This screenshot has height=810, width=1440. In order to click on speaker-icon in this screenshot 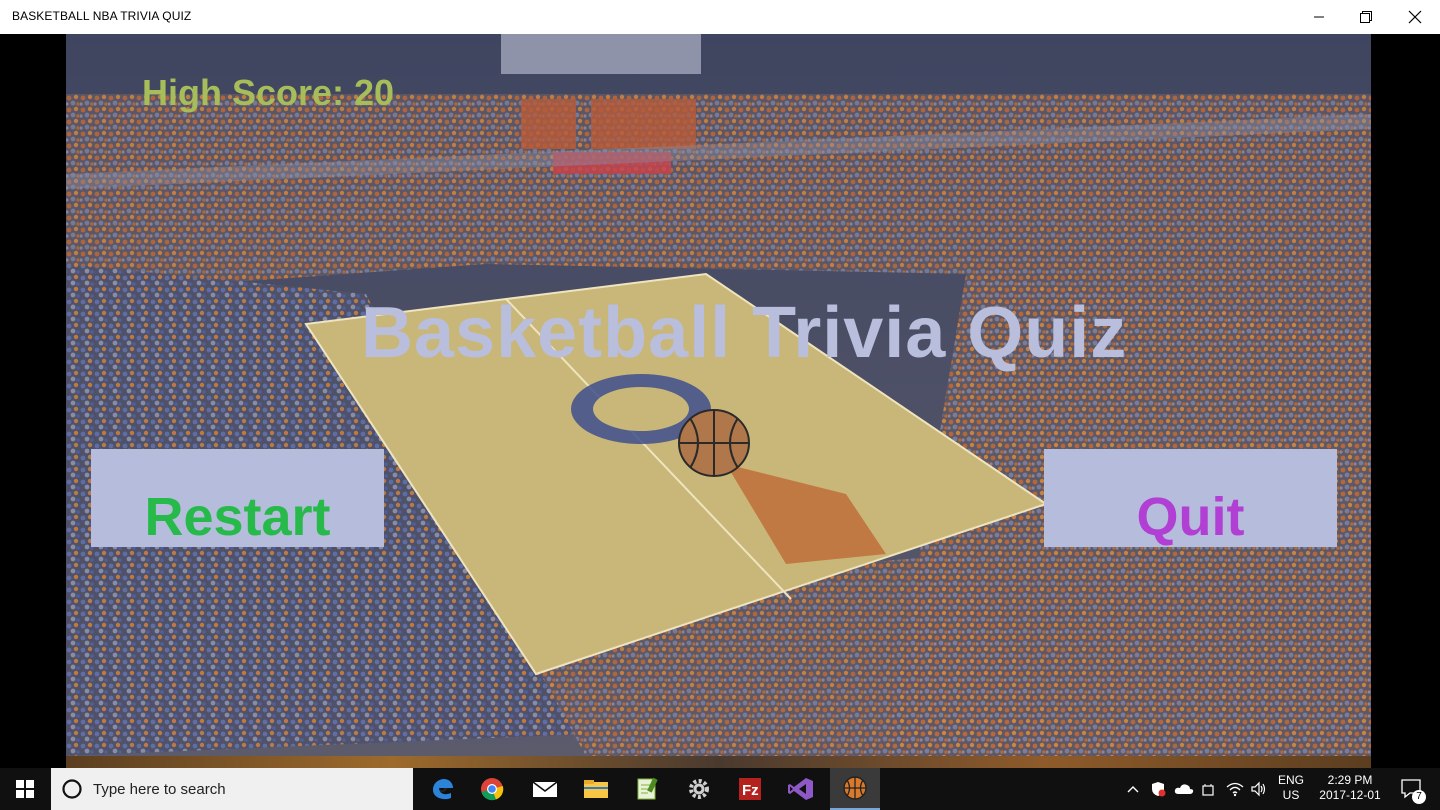, I will do `click(1258, 789)`.